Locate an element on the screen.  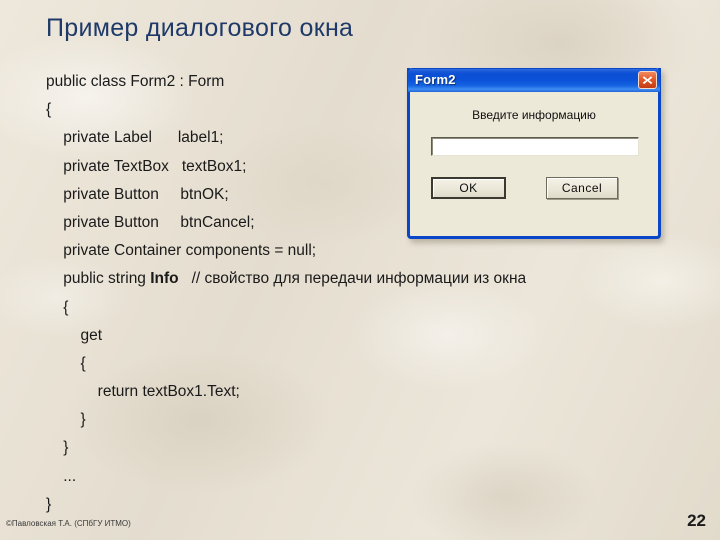
code-line-text: public string is located at coordinates (98, 279).